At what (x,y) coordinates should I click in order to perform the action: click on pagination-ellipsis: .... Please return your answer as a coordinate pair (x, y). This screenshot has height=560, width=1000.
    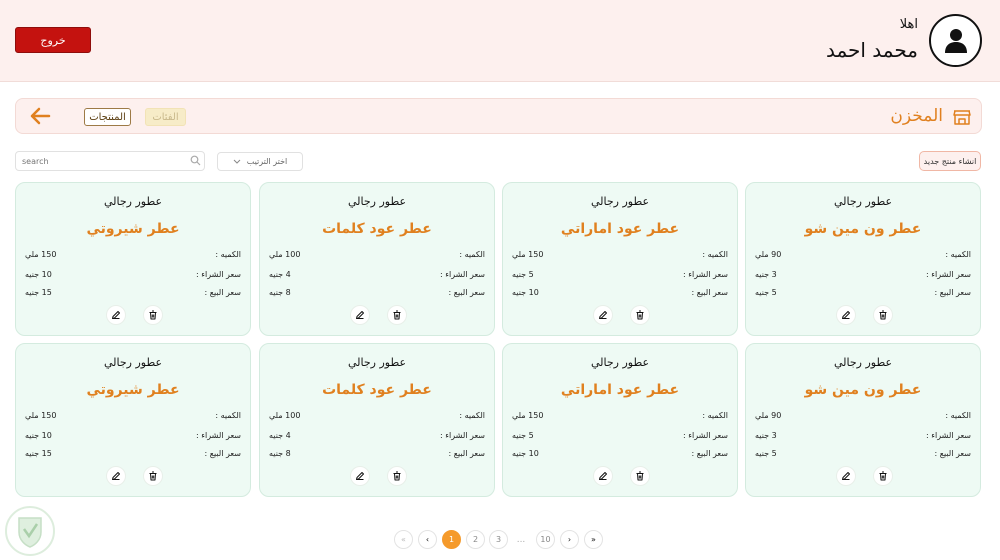
    Looking at the image, I should click on (521, 539).